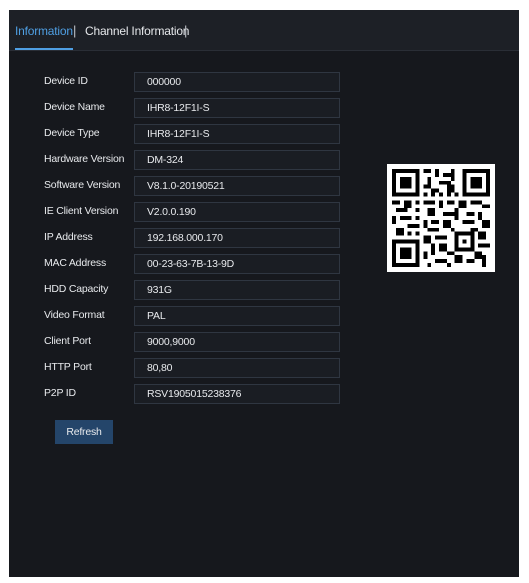 This screenshot has height=583, width=529. I want to click on refresh-button: Refresh, so click(84, 432).